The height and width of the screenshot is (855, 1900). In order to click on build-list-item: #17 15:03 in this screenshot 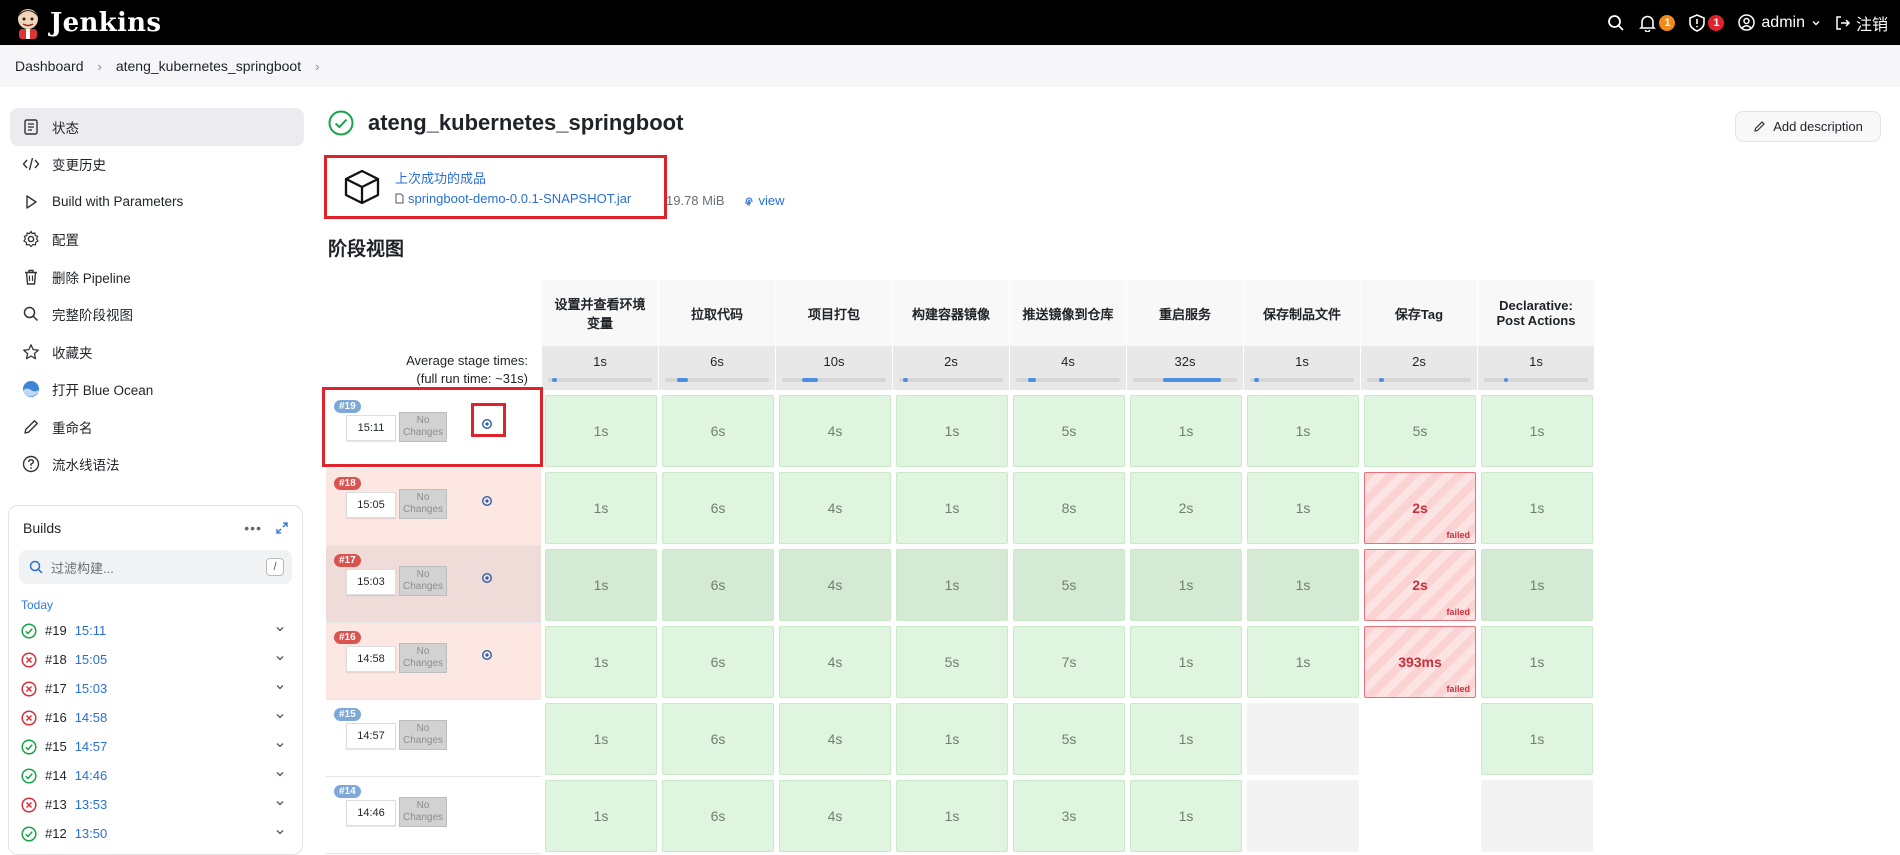, I will do `click(155, 688)`.